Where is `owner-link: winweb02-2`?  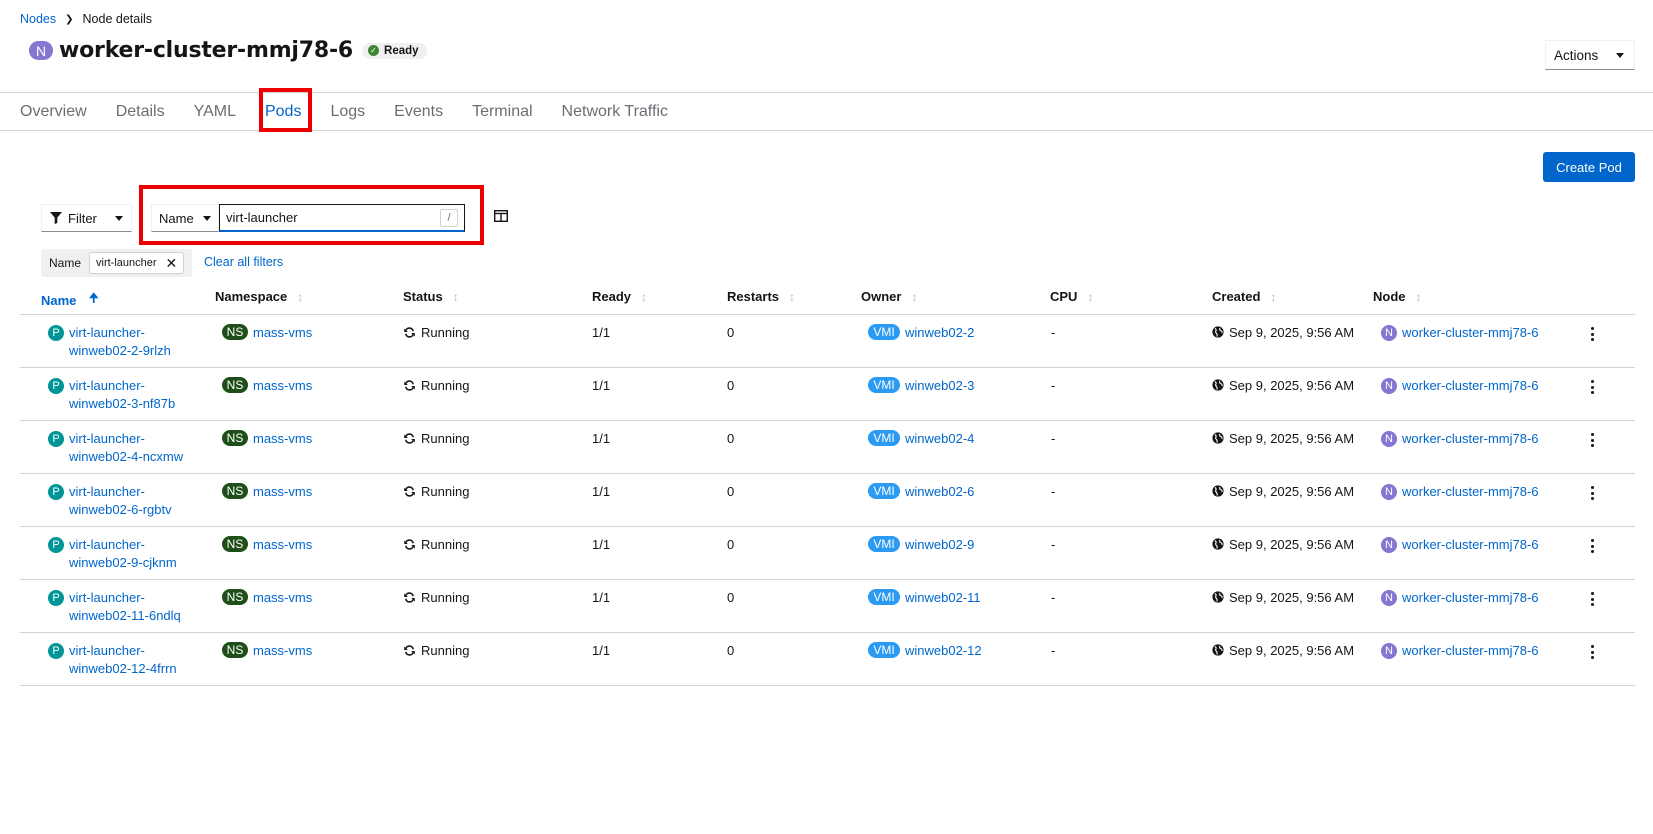 owner-link: winweb02-2 is located at coordinates (939, 332).